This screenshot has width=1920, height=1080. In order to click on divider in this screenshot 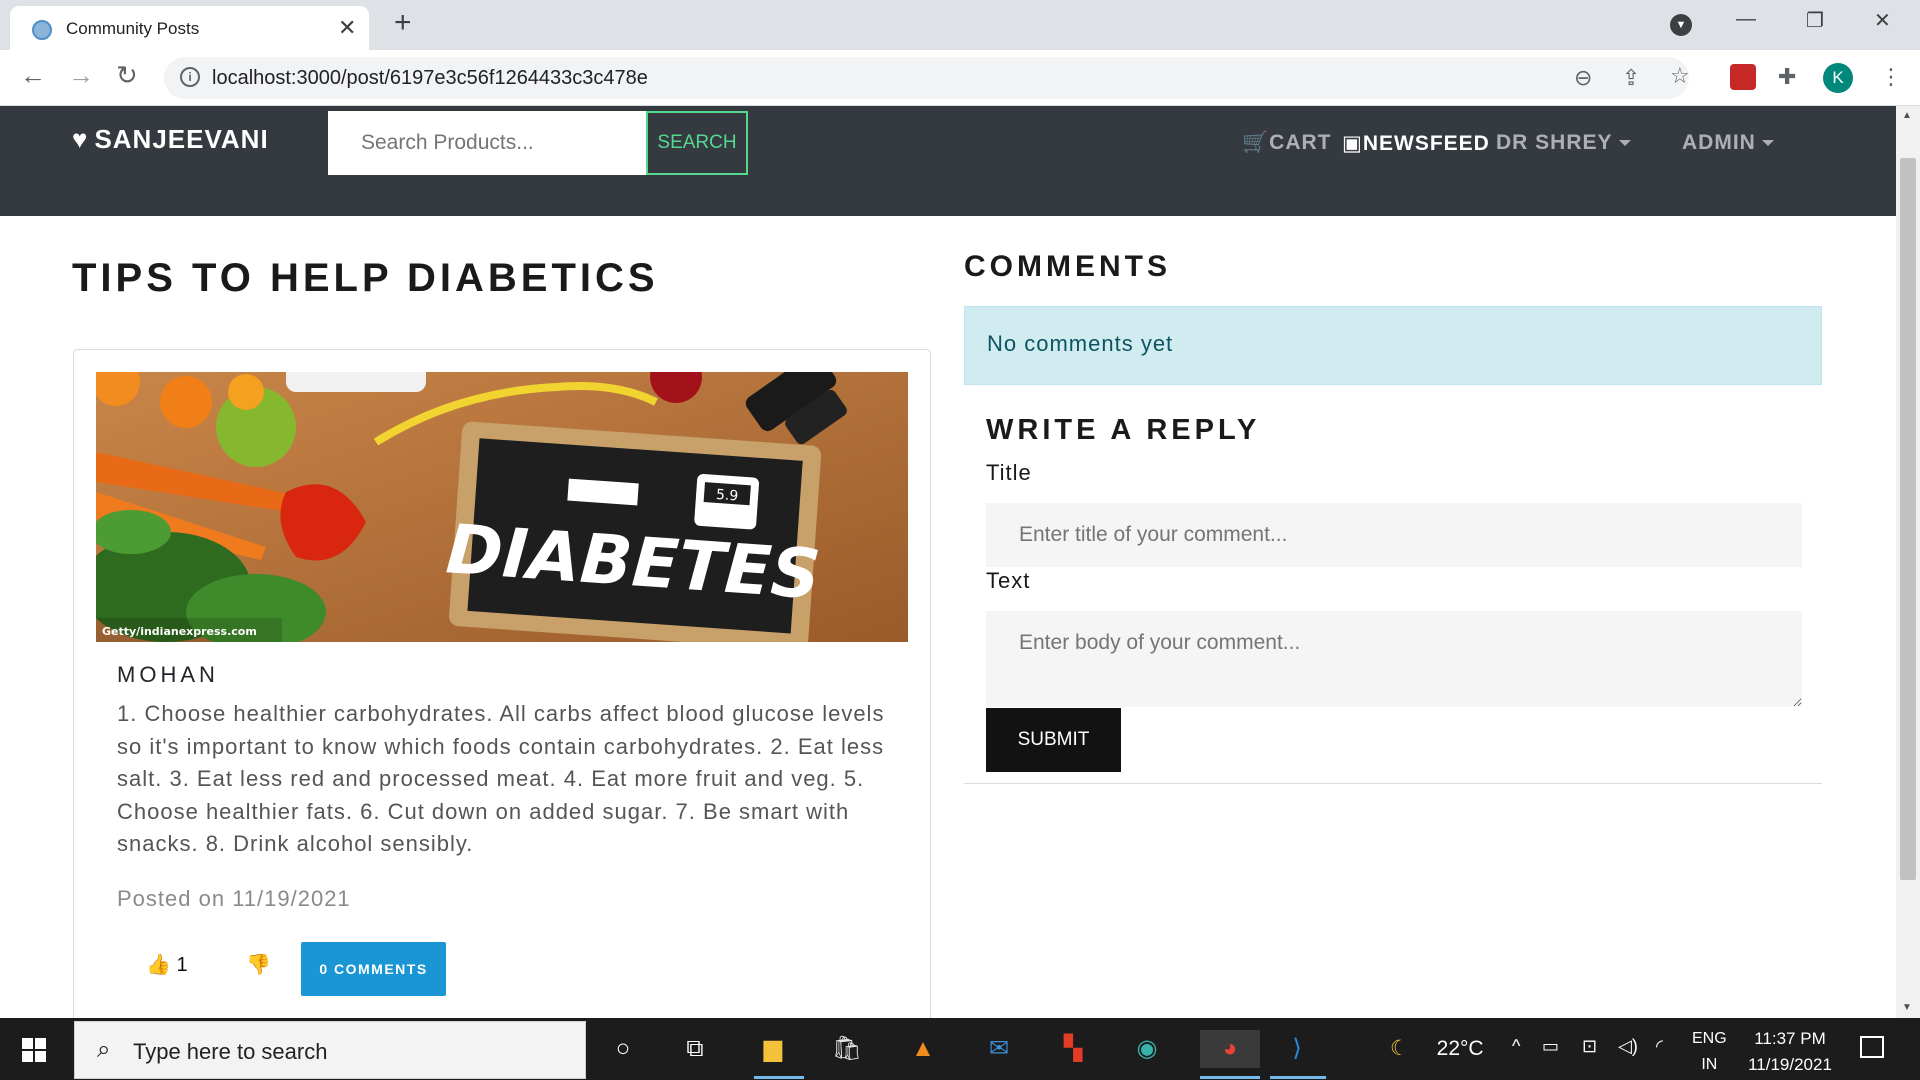, I will do `click(1393, 783)`.